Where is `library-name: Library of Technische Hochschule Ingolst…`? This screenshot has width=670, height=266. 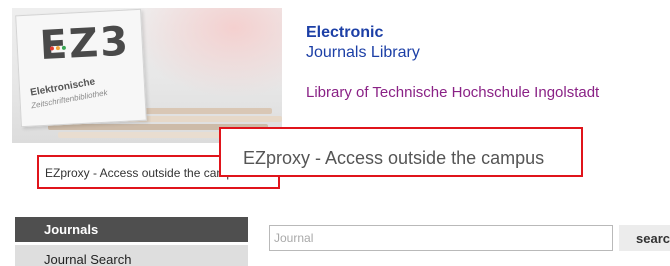
library-name: Library of Technische Hochschule Ingolst… is located at coordinates (453, 92).